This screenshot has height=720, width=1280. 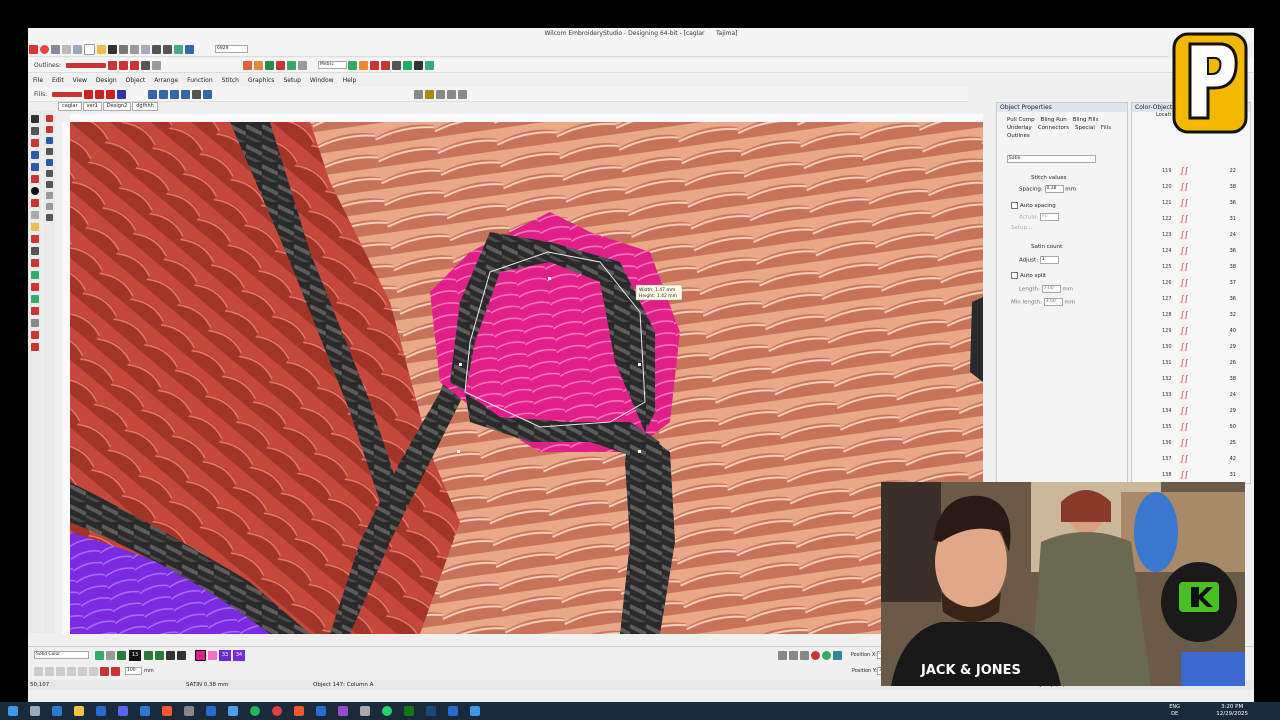 What do you see at coordinates (35, 191) in the screenshot?
I see `circle-tool-icon` at bounding box center [35, 191].